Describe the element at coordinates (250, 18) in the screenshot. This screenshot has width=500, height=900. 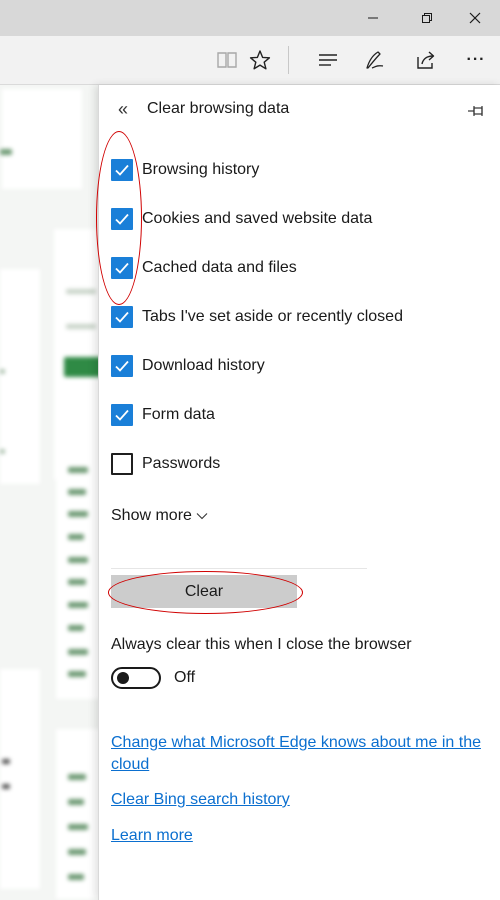
I see `window-titlebar` at that location.